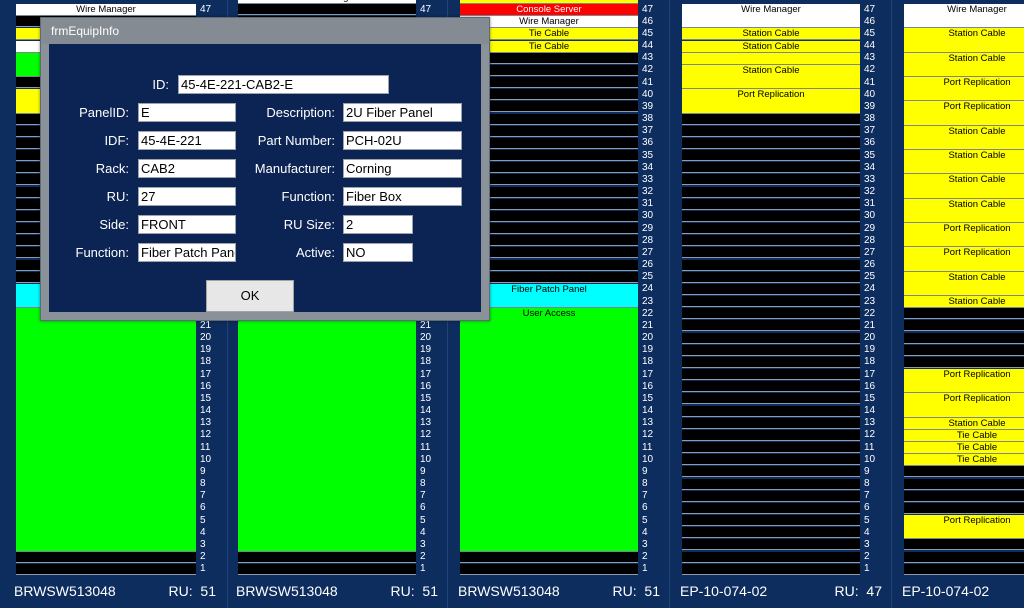 This screenshot has width=1024, height=608. I want to click on ok-button: OK, so click(250, 296).